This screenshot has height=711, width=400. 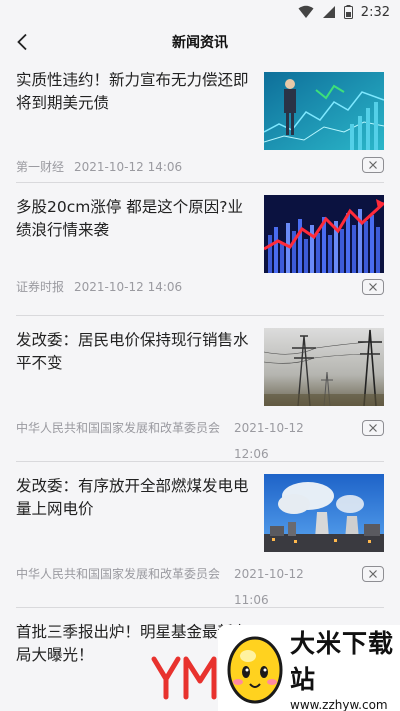 I want to click on news-date: 2021-10-12 11:06, so click(x=269, y=587).